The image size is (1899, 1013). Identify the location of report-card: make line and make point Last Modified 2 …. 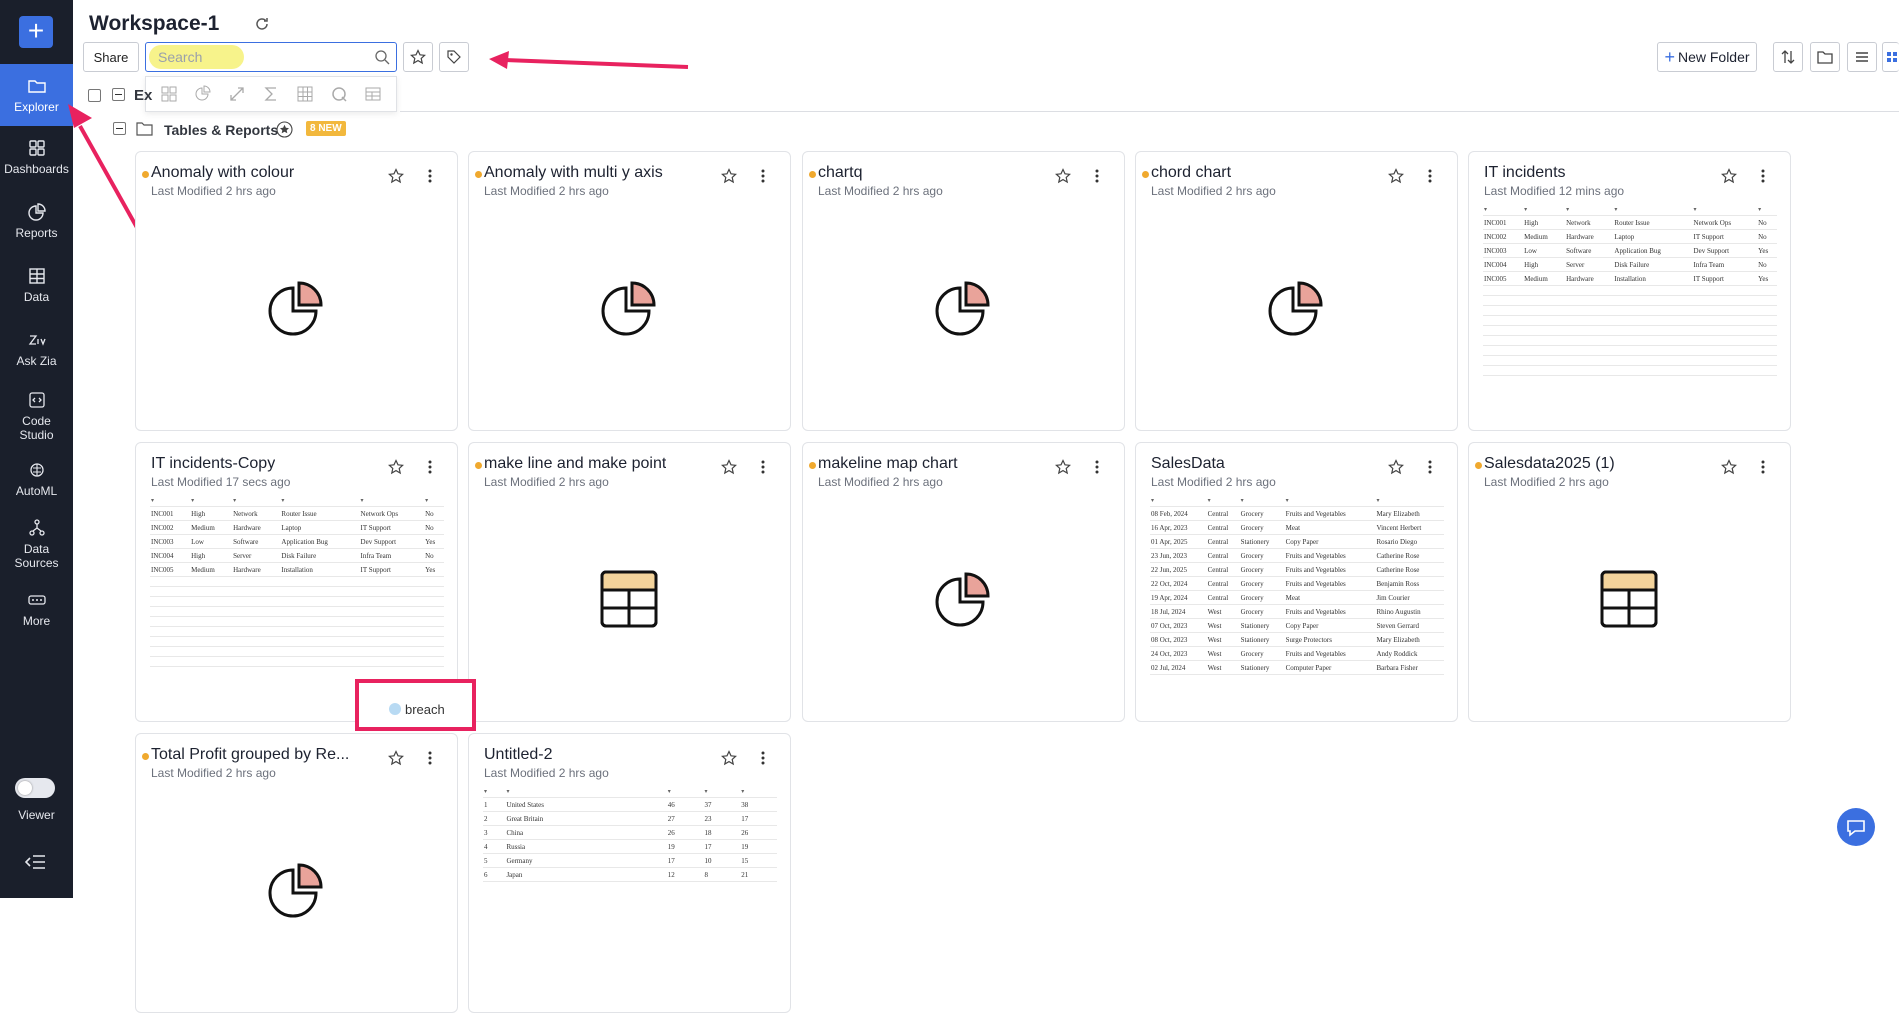
(629, 582).